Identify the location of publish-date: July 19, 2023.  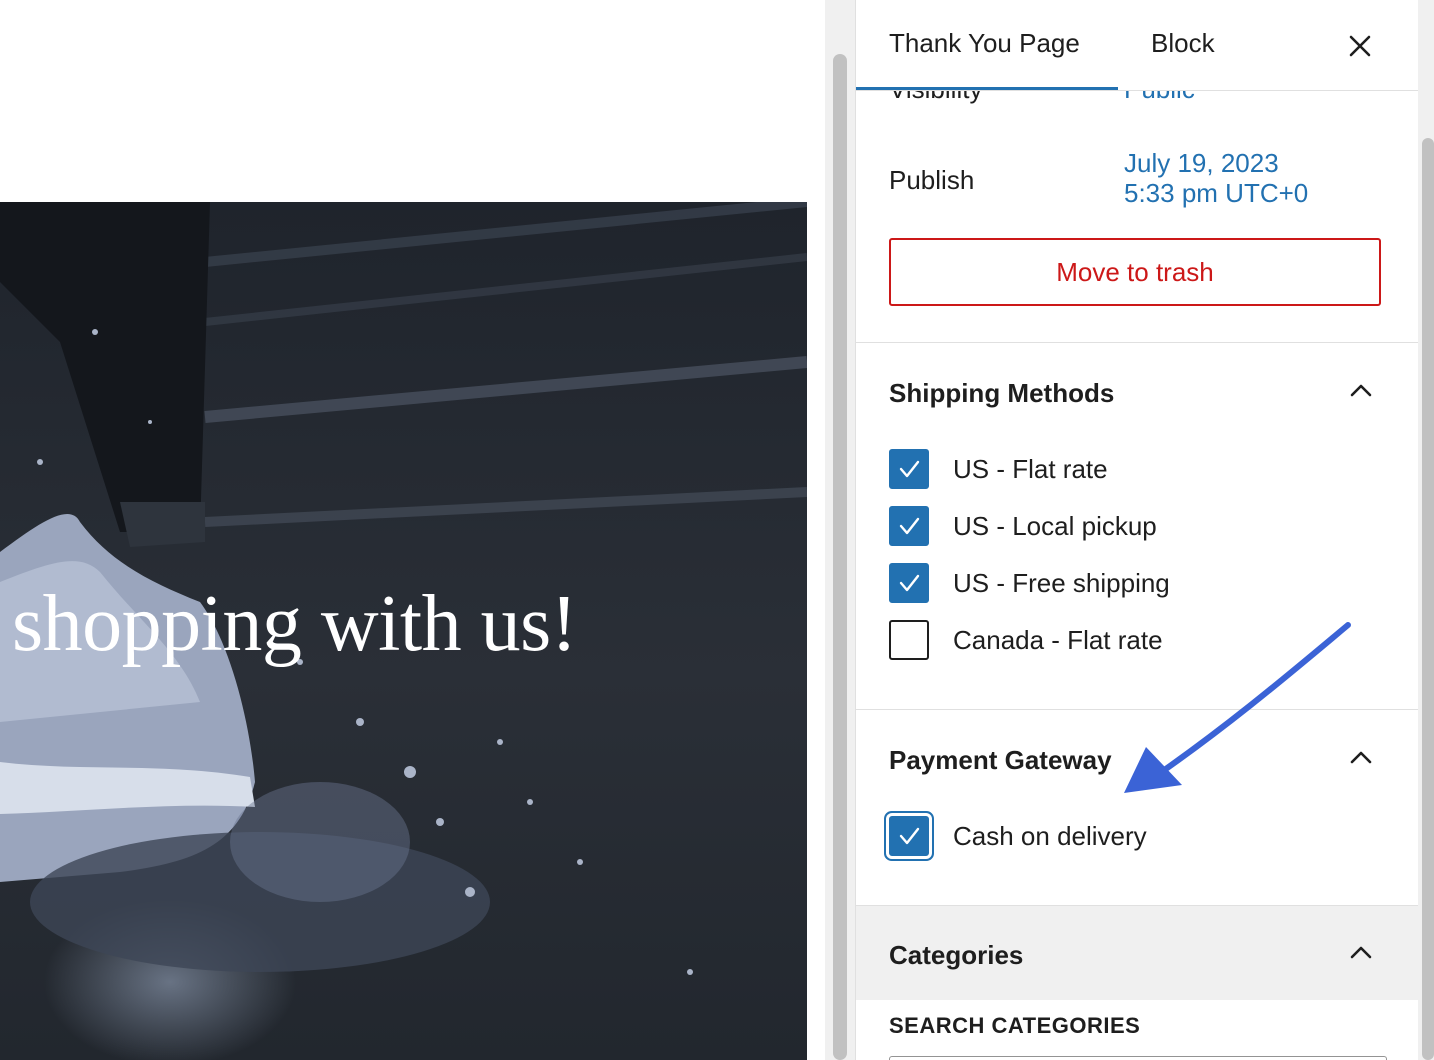
(1201, 163).